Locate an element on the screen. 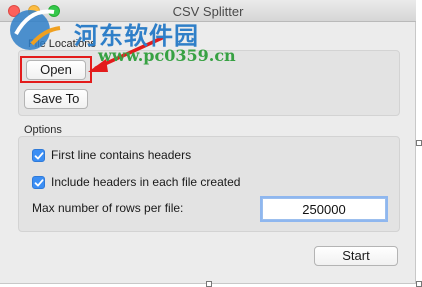 The width and height of the screenshot is (422, 287). first-line-headers-option: First line contains headers is located at coordinates (111, 155).